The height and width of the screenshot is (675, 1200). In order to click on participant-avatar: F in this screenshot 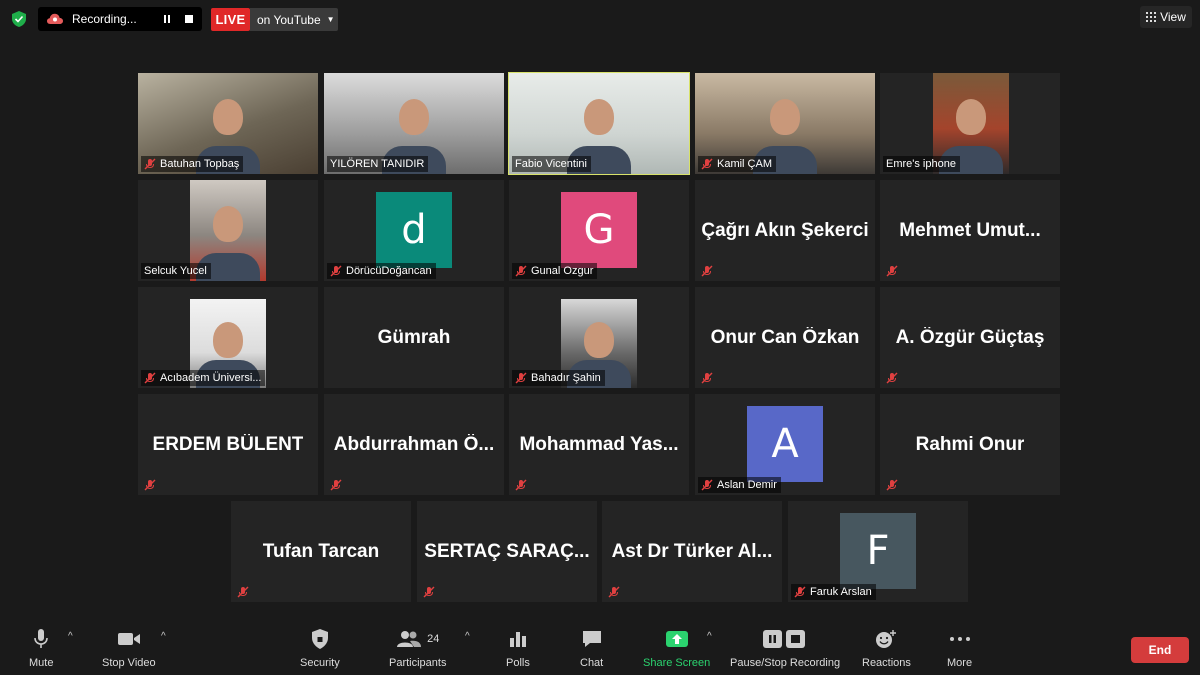, I will do `click(878, 551)`.